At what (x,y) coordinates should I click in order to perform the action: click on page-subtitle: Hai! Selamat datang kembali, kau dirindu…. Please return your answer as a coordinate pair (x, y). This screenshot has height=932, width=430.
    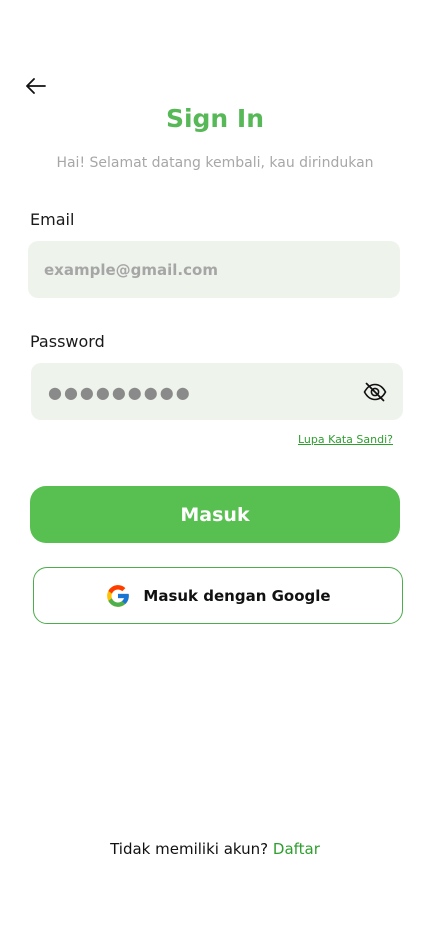
    Looking at the image, I should click on (215, 163).